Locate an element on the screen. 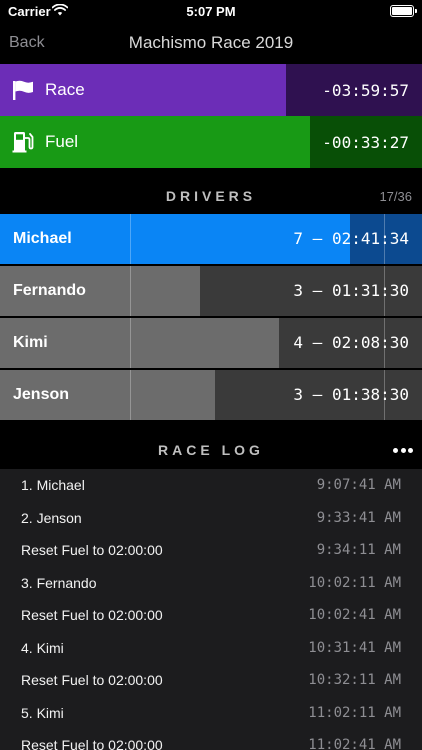 The image size is (422, 750). log-entry-text: 3. Fernando is located at coordinates (59, 582).